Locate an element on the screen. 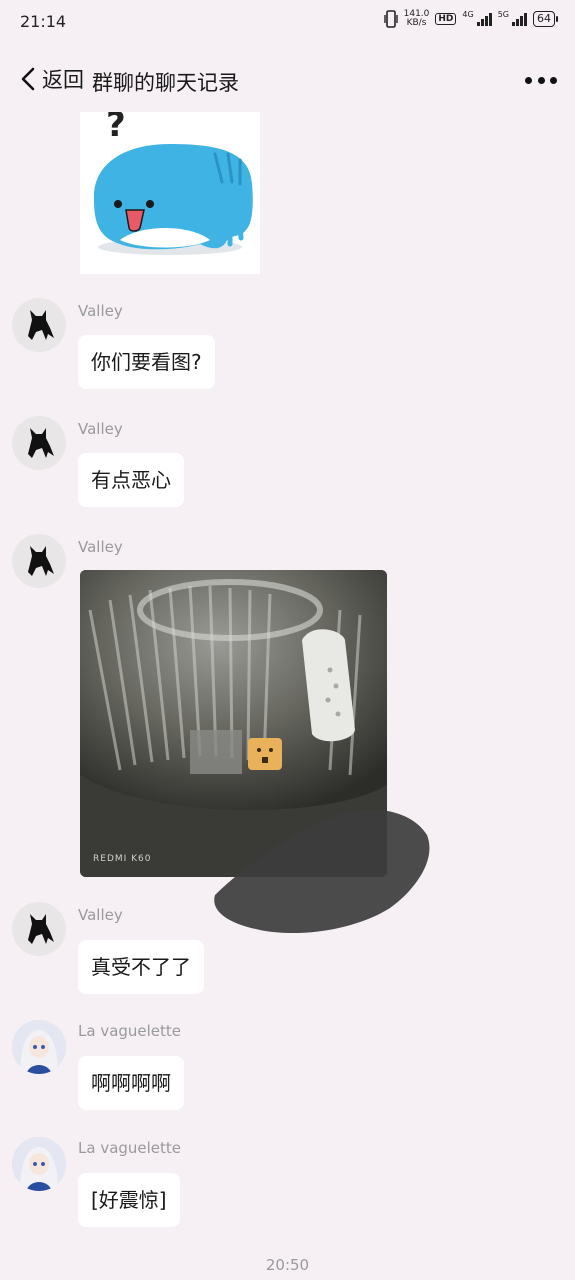 Image resolution: width=575 pixels, height=1280 pixels. clock: 21:14 is located at coordinates (43, 21).